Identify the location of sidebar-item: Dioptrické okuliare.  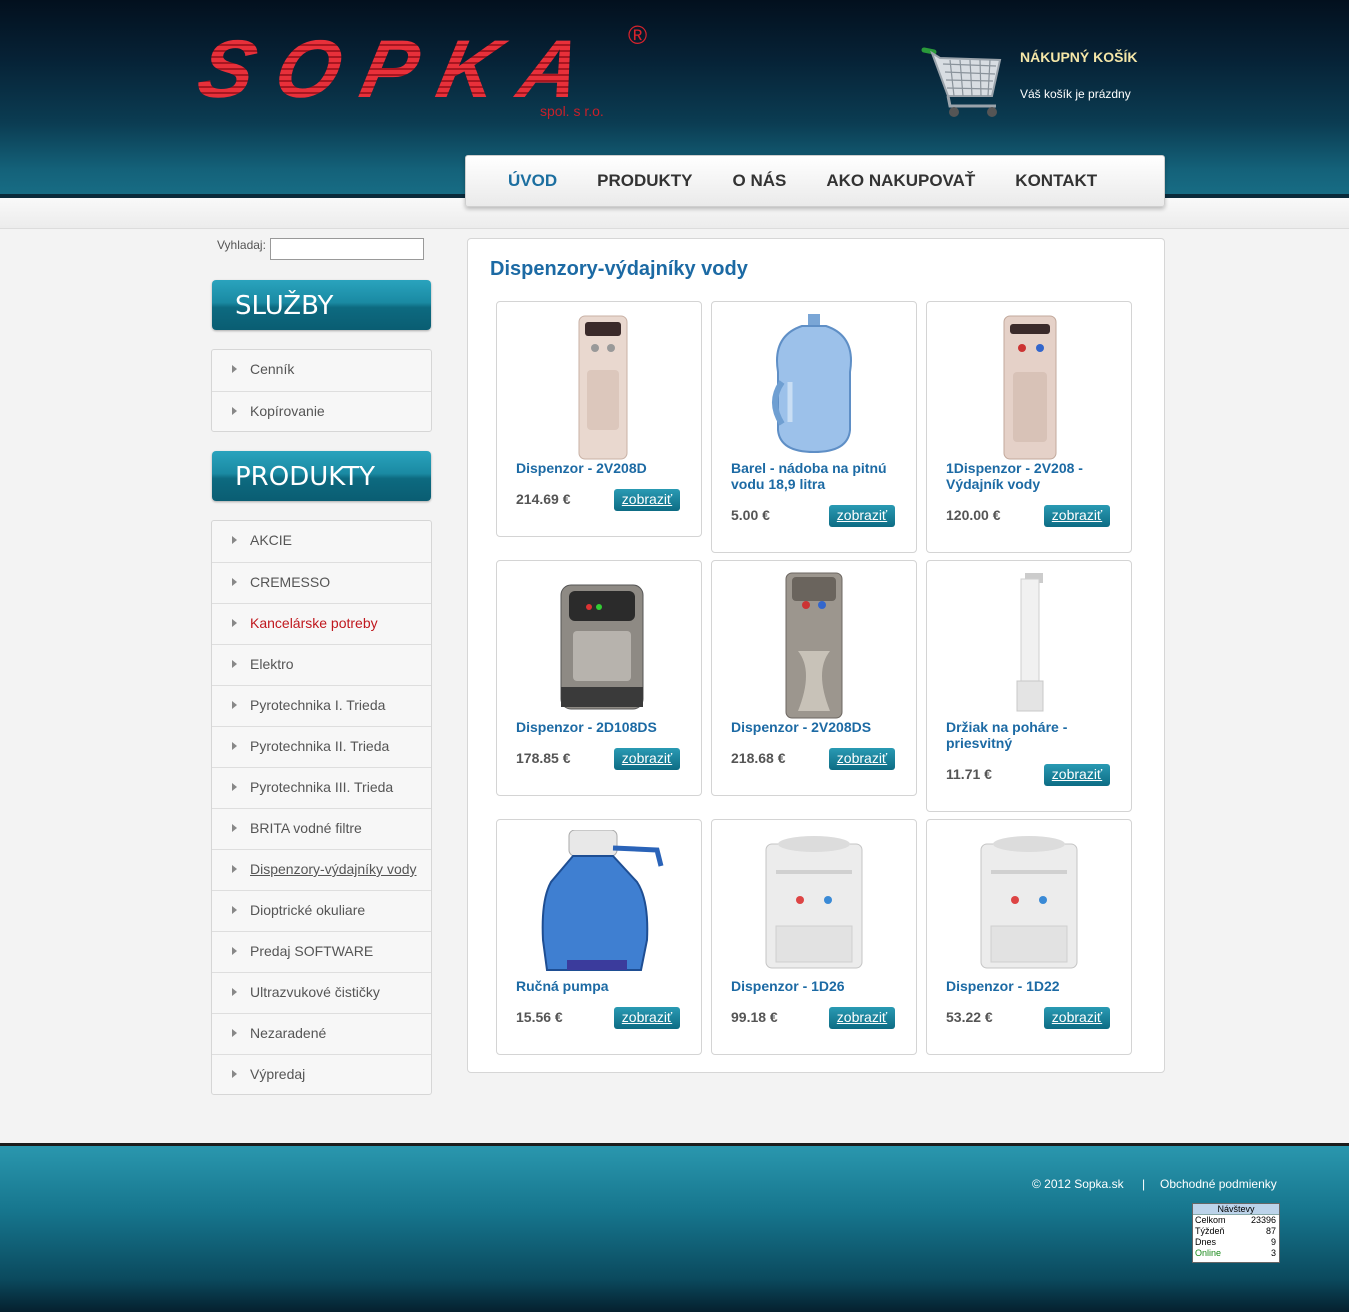
(321, 910).